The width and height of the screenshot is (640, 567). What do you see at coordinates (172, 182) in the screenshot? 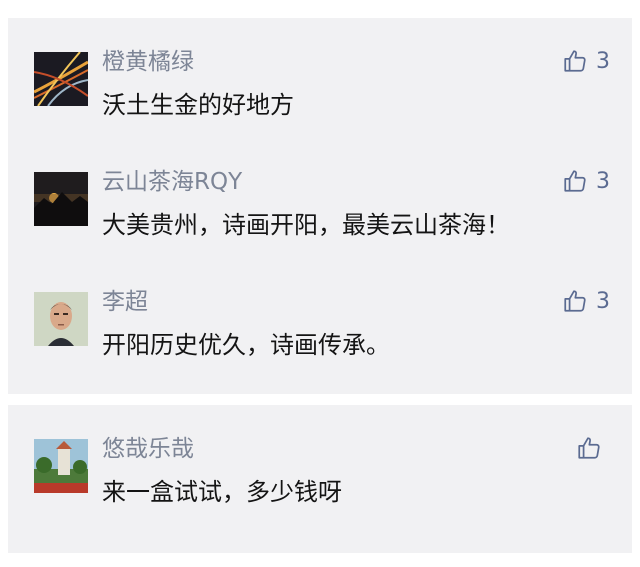
I see `comment-author: 云山茶海RQY` at bounding box center [172, 182].